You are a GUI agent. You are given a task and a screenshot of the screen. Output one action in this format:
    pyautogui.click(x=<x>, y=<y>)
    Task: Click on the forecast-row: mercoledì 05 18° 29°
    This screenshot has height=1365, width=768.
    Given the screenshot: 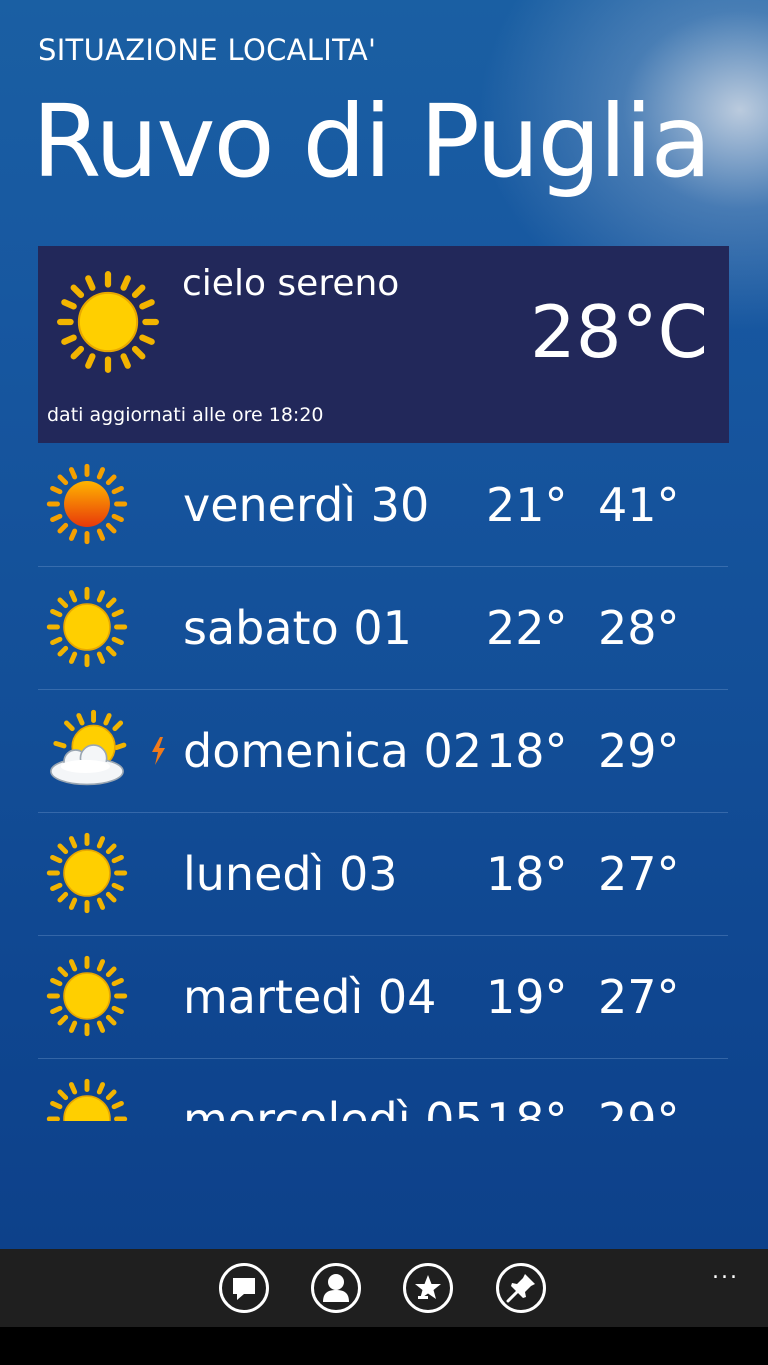 What is the action you would take?
    pyautogui.click(x=383, y=1089)
    